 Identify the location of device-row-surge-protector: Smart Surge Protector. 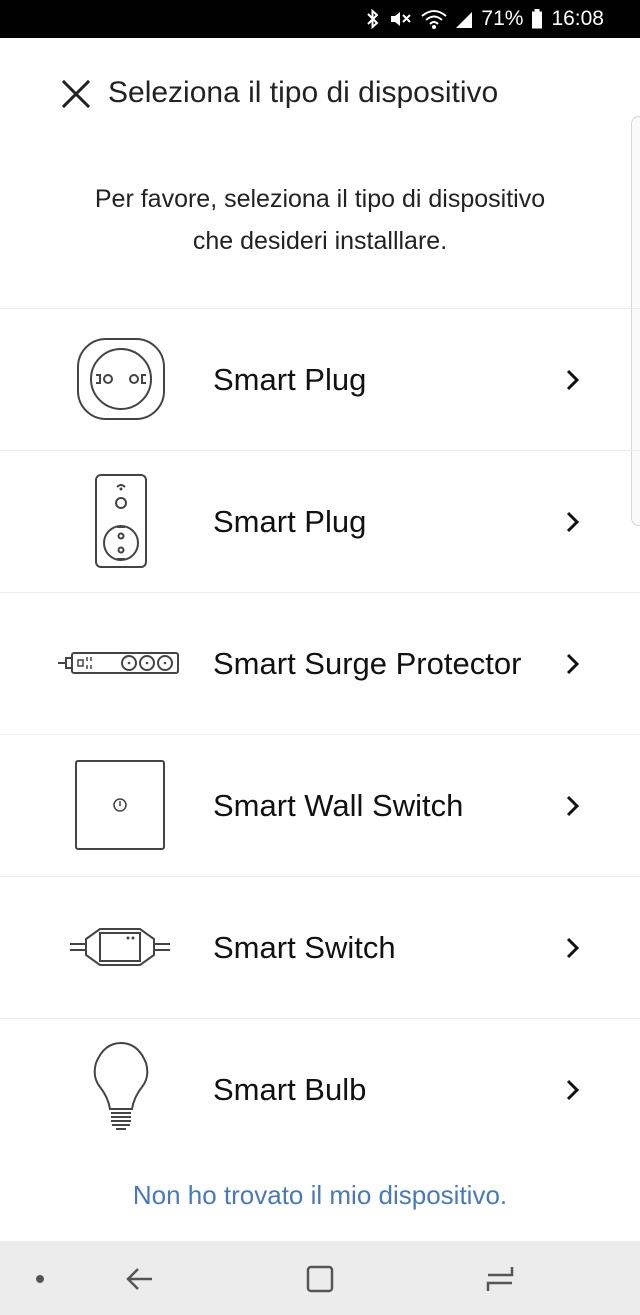
(320, 663).